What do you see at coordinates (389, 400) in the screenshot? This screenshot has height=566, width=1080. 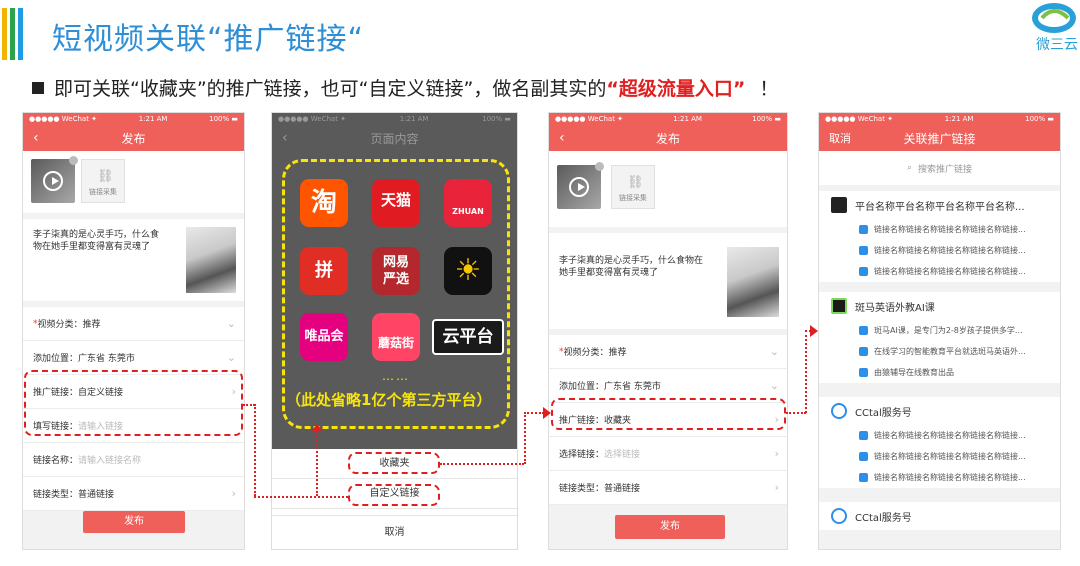 I see `omit-note: （此处省略1亿个第三方平台）` at bounding box center [389, 400].